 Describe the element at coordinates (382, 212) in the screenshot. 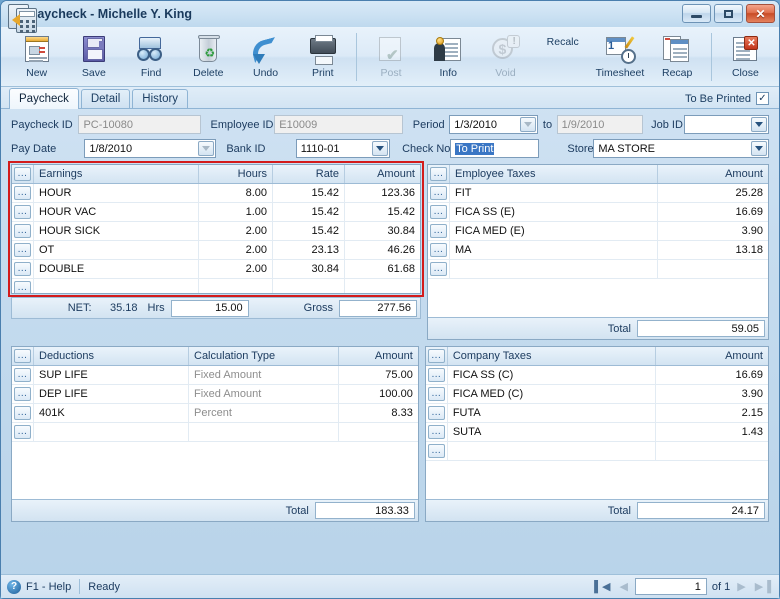

I see `earnings-amount-cell: 15.42` at that location.